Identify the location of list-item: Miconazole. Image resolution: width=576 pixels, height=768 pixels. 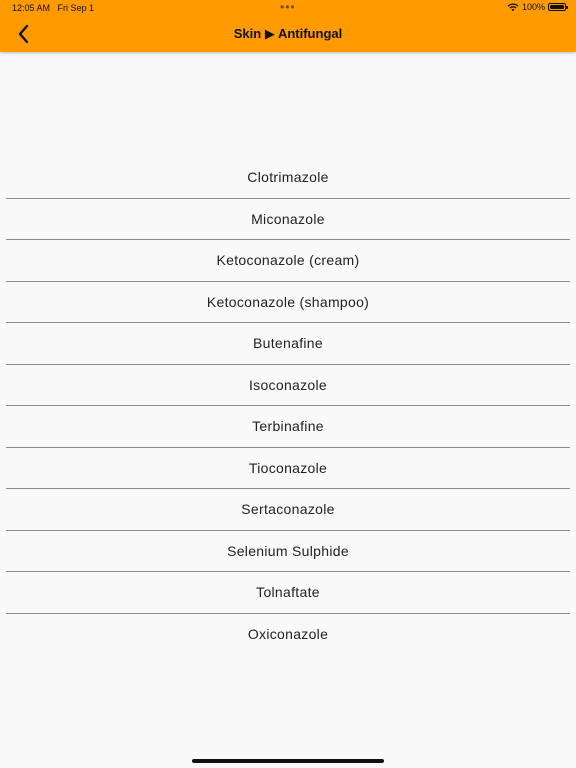
(288, 219).